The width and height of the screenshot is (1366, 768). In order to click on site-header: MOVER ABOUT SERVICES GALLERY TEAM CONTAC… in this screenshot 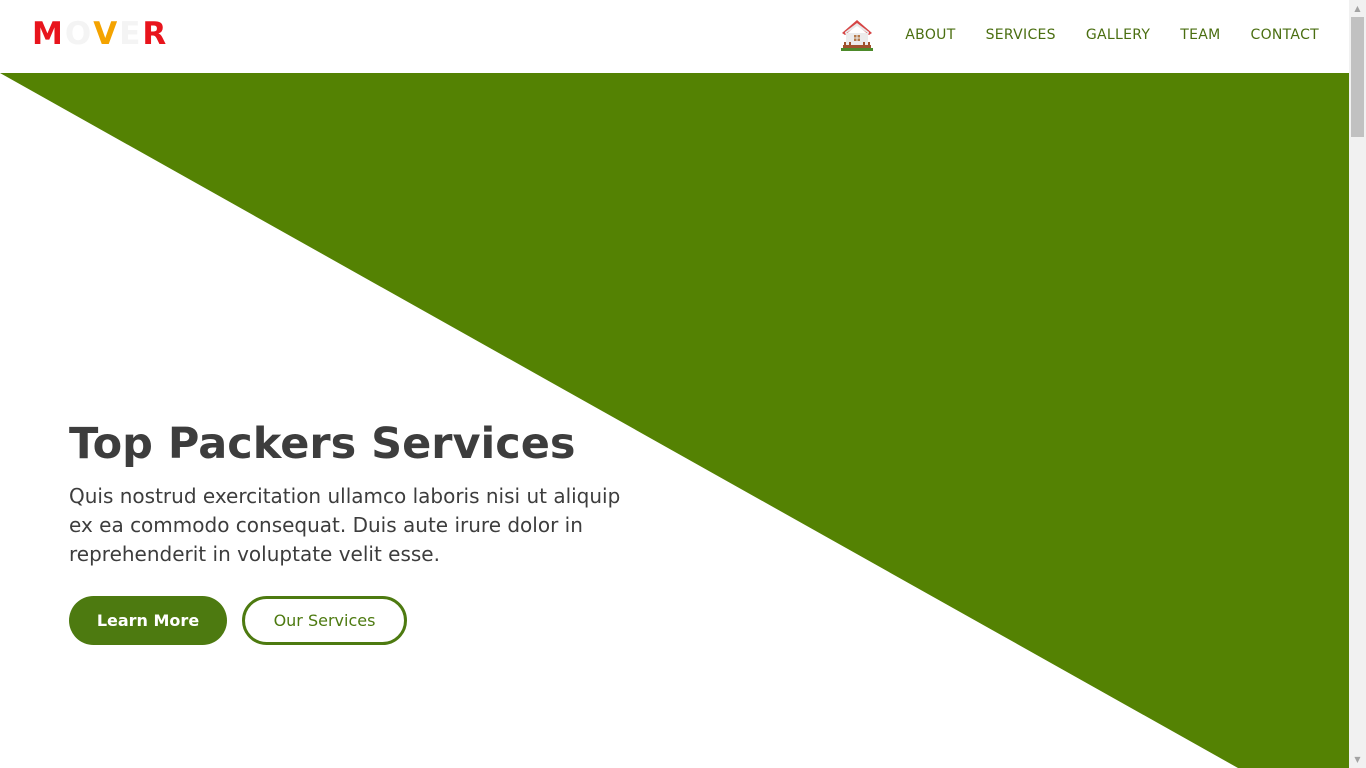, I will do `click(674, 36)`.